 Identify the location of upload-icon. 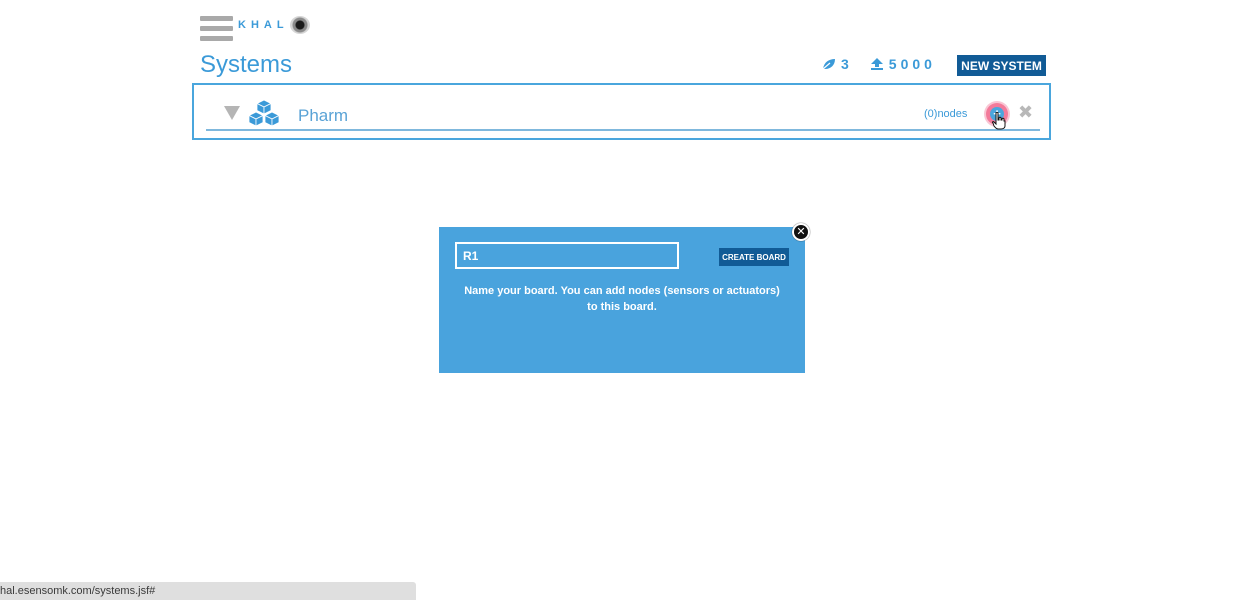
(876, 64).